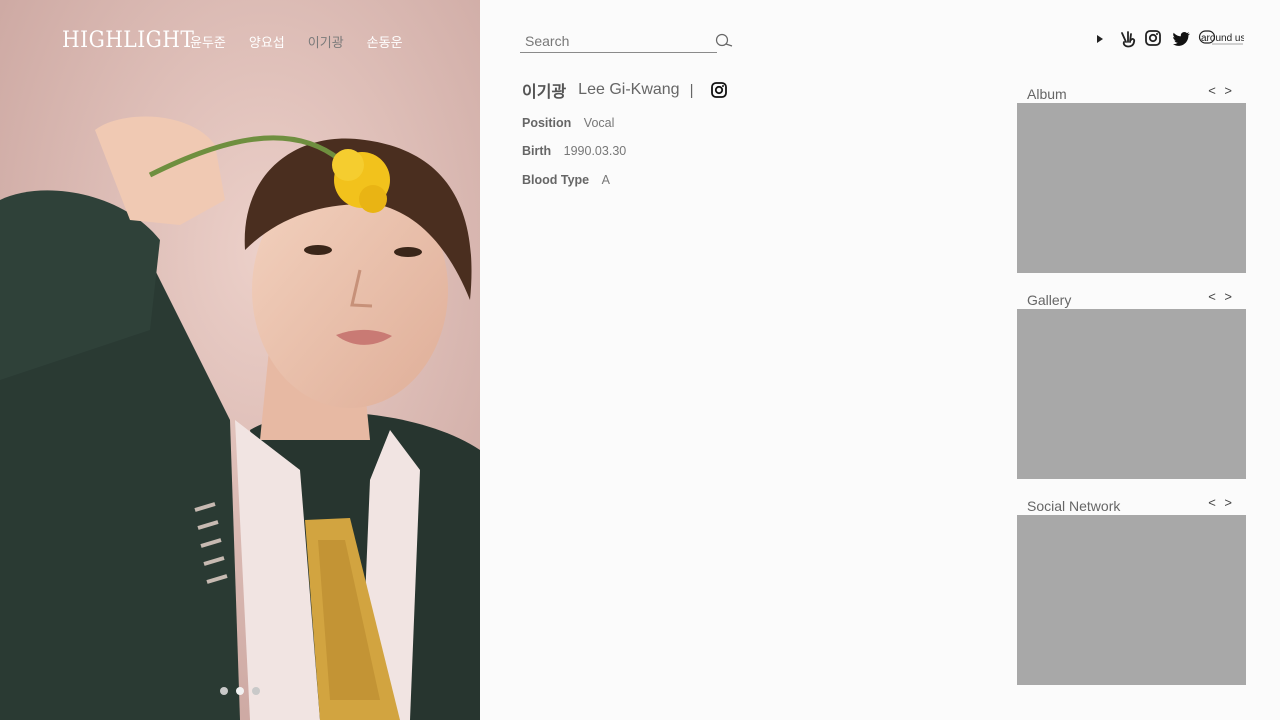 The height and width of the screenshot is (720, 1280). Describe the element at coordinates (724, 41) in the screenshot. I see `search-icon` at that location.